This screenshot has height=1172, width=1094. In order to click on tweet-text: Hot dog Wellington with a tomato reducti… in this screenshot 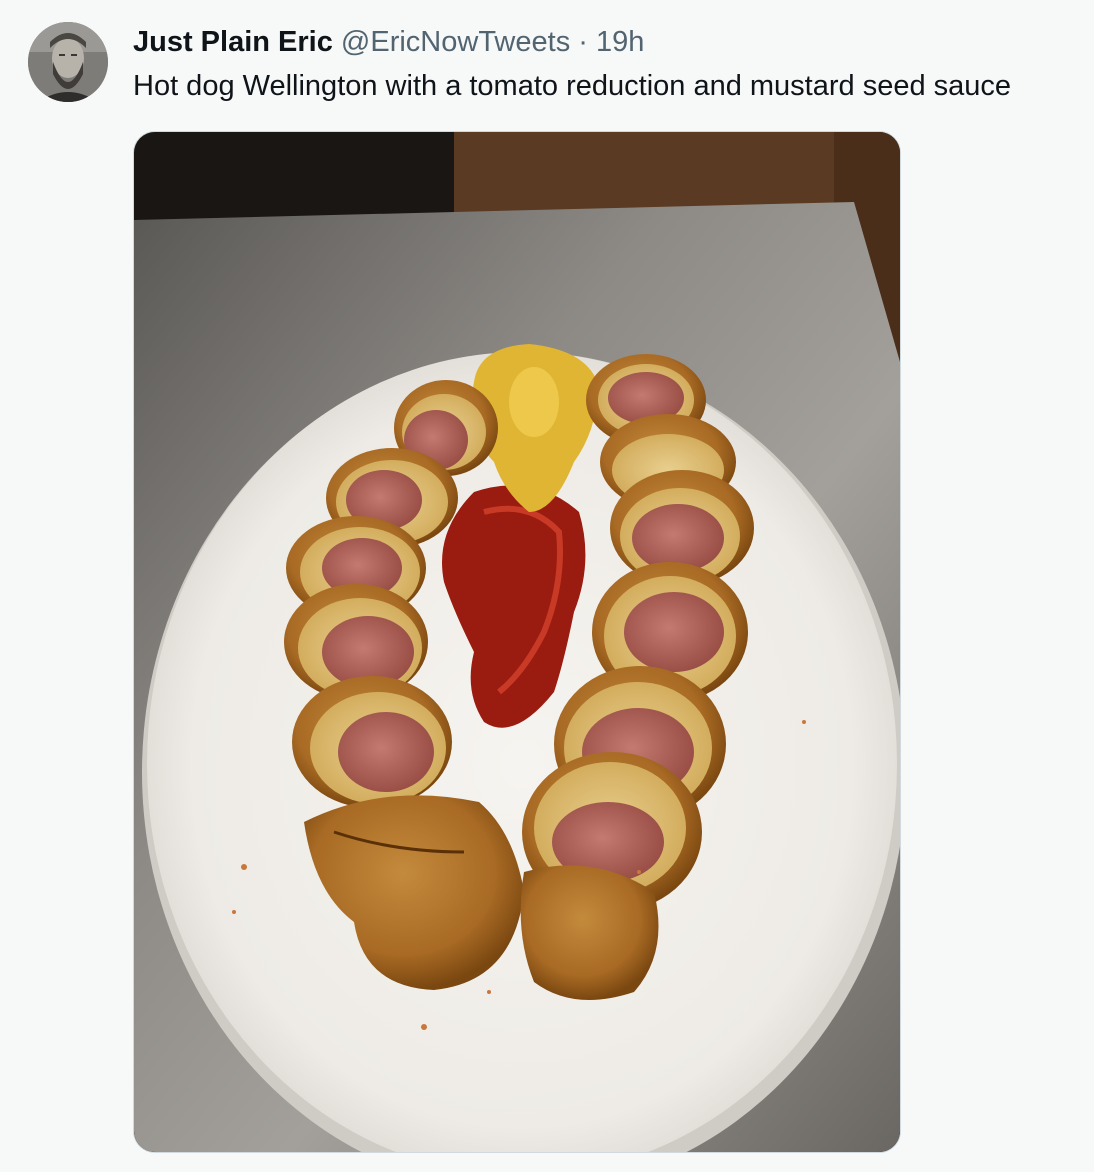, I will do `click(572, 86)`.